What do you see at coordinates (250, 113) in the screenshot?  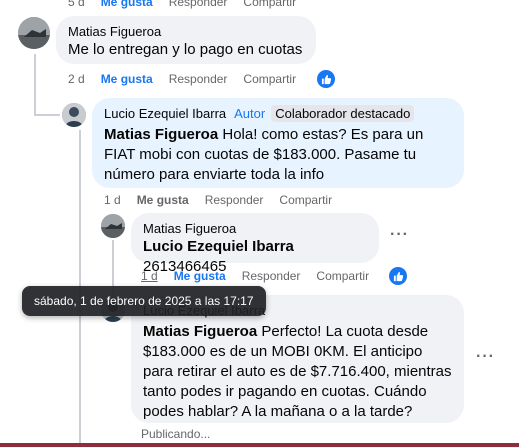 I see `author-badge: Autor` at bounding box center [250, 113].